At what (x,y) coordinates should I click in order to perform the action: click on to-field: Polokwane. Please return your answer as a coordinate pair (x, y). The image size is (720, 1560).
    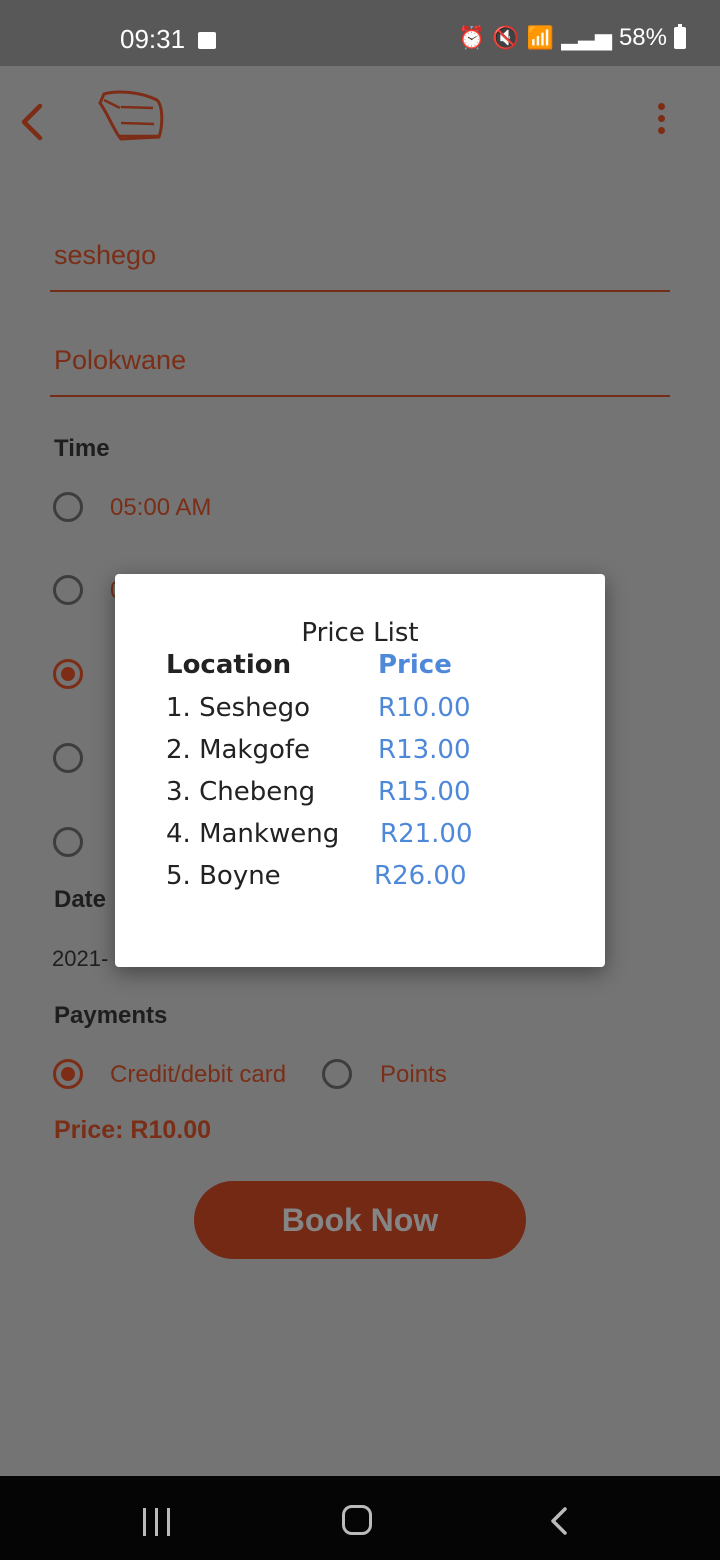
    Looking at the image, I should click on (360, 371).